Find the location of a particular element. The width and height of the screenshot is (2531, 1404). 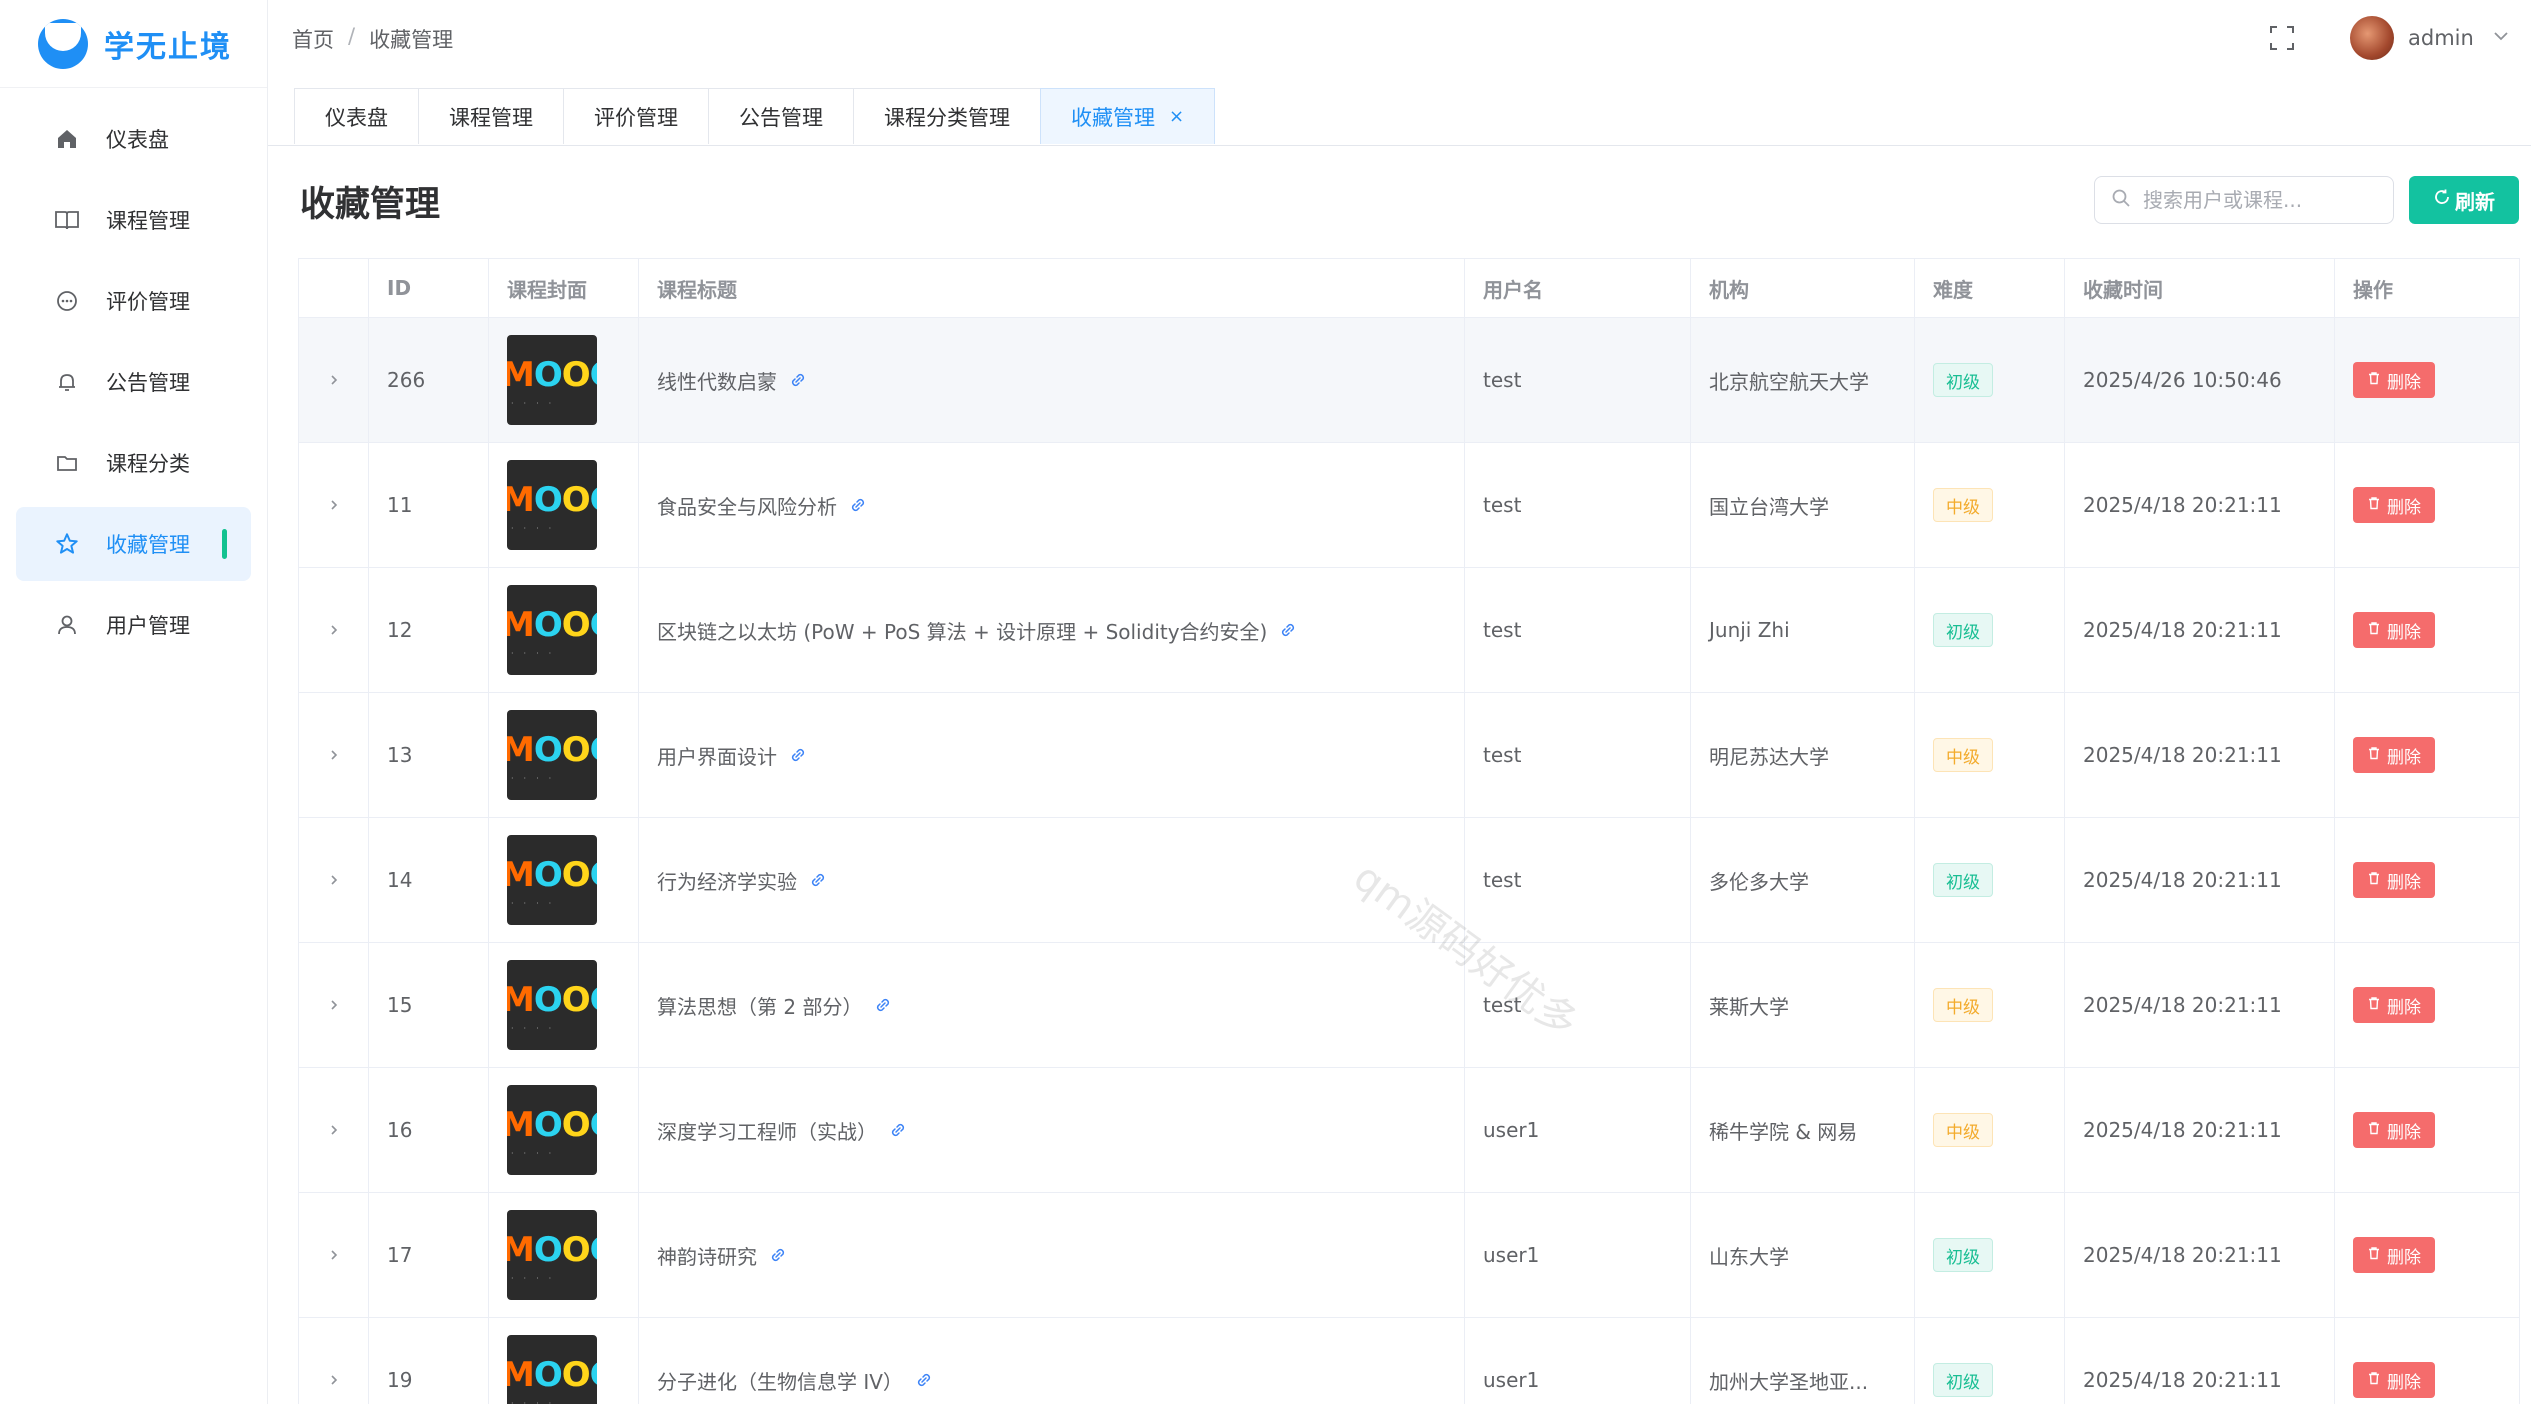

fullscreen-icon is located at coordinates (2282, 38).